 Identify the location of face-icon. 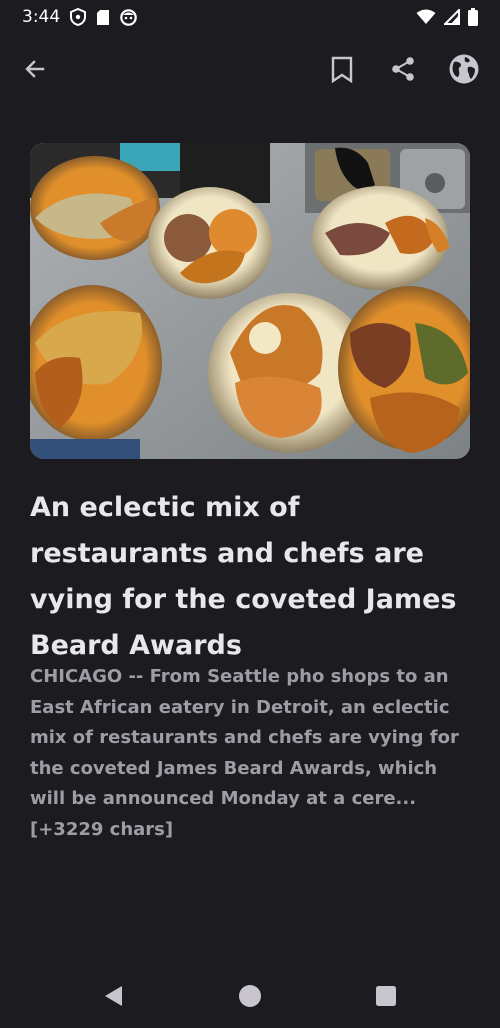
(128, 17).